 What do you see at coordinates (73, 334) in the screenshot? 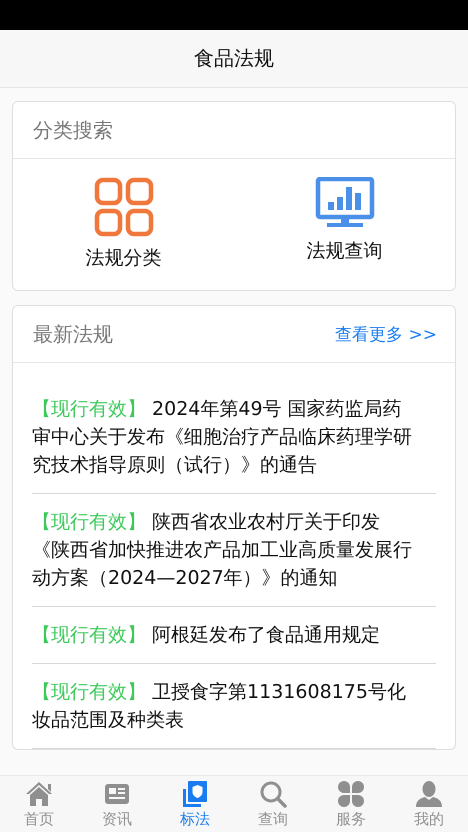
I see `section-title: 最新法规` at bounding box center [73, 334].